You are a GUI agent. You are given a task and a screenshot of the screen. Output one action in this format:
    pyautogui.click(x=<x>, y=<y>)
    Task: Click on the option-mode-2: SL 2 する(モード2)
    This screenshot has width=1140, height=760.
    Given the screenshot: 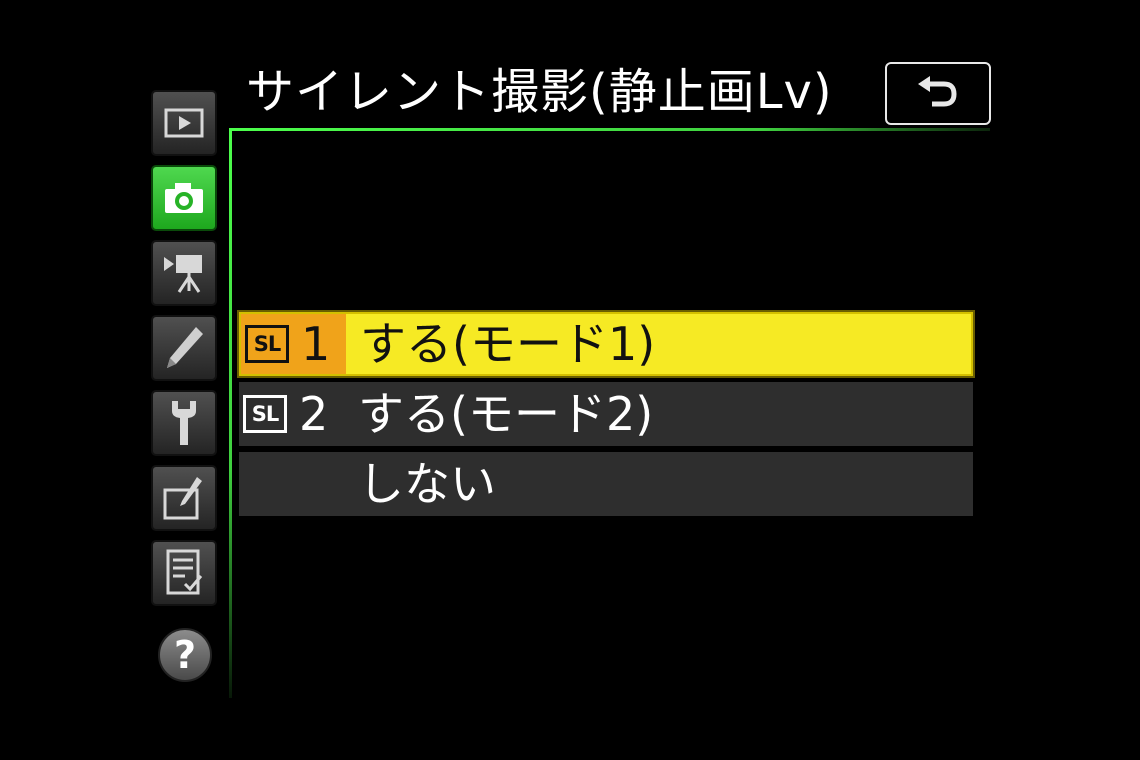 What is the action you would take?
    pyautogui.click(x=606, y=414)
    